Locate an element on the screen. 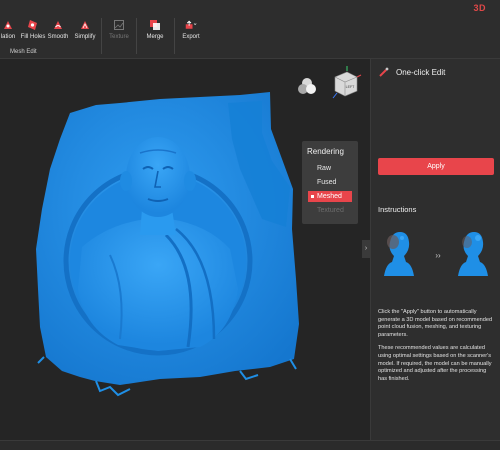 Image resolution: width=500 pixels, height=450 pixels. instructions-heading: Instructions is located at coordinates (397, 209).